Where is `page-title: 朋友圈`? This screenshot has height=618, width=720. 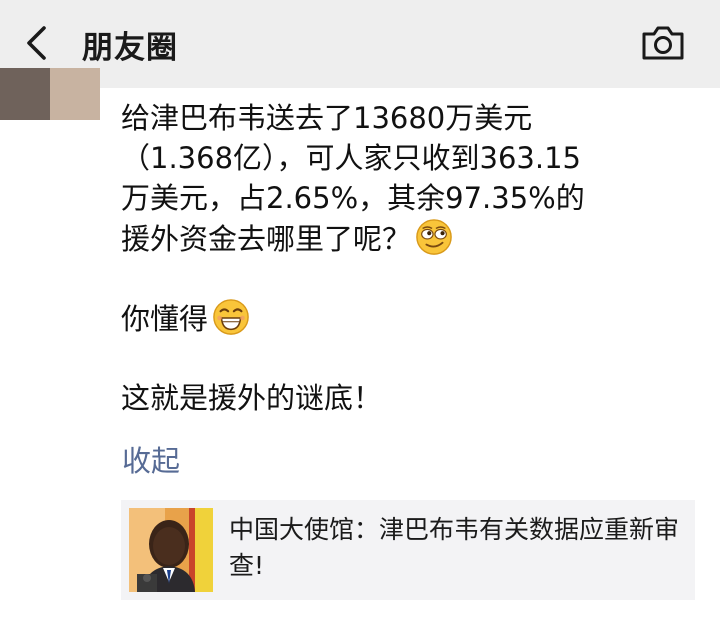 page-title: 朋友圈 is located at coordinates (130, 48).